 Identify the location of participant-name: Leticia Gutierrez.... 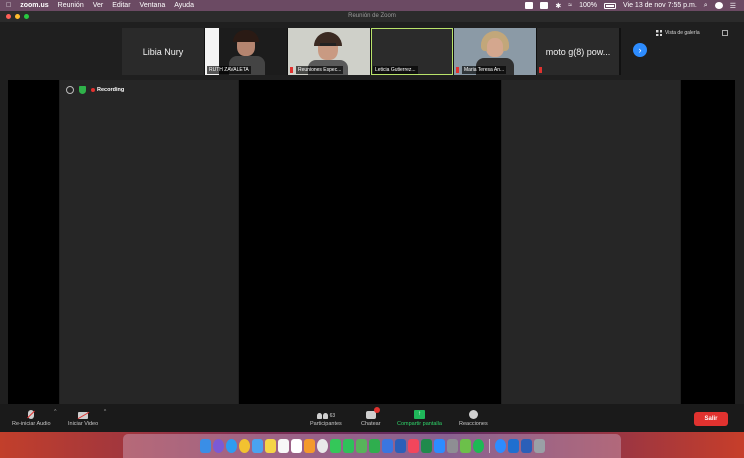
(395, 70).